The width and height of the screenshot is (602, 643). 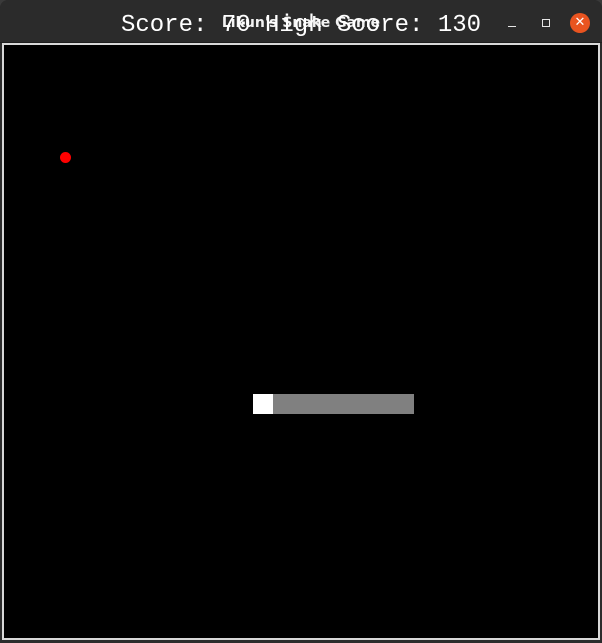 I want to click on score-display: Score: 70 High Score: 130, so click(x=301, y=25).